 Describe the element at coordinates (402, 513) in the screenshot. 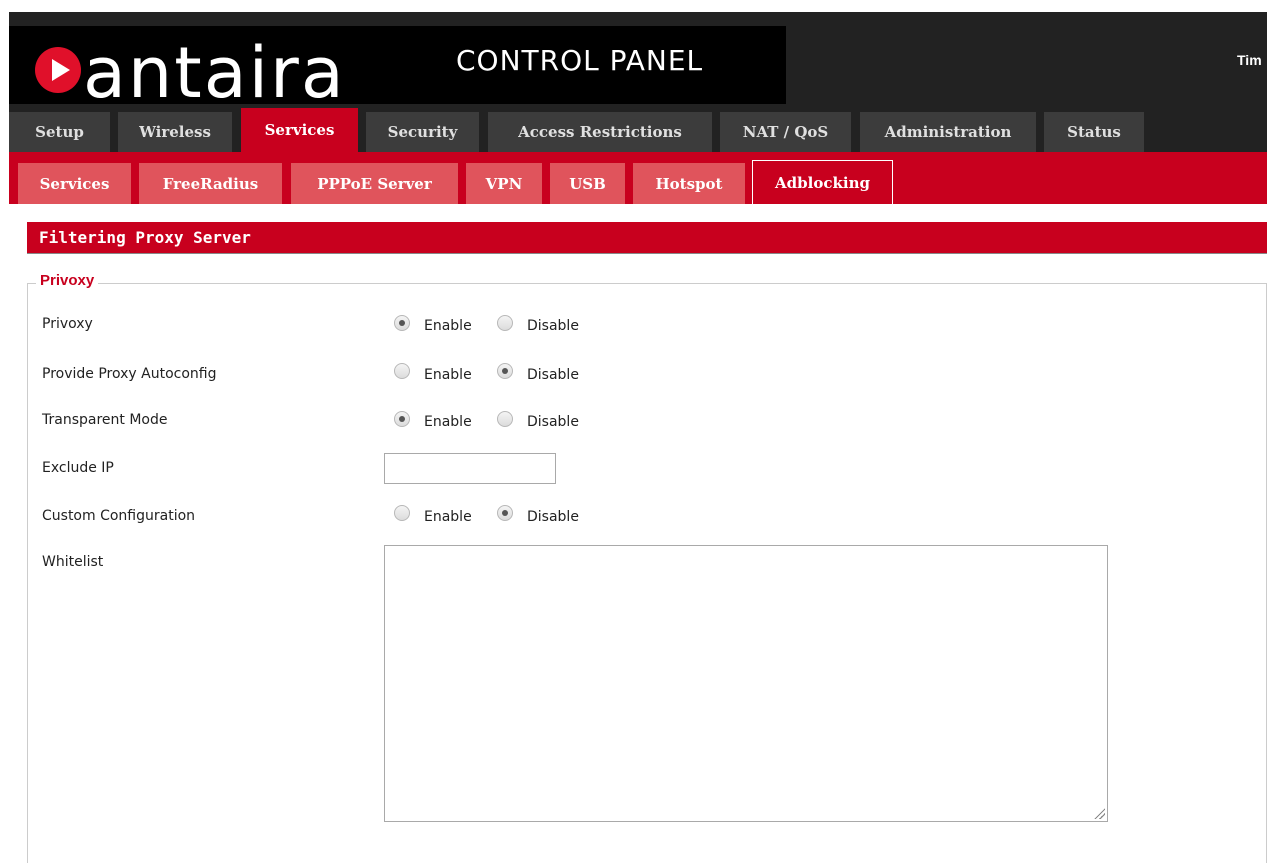

I see `custom-configuration-enable-radio` at that location.